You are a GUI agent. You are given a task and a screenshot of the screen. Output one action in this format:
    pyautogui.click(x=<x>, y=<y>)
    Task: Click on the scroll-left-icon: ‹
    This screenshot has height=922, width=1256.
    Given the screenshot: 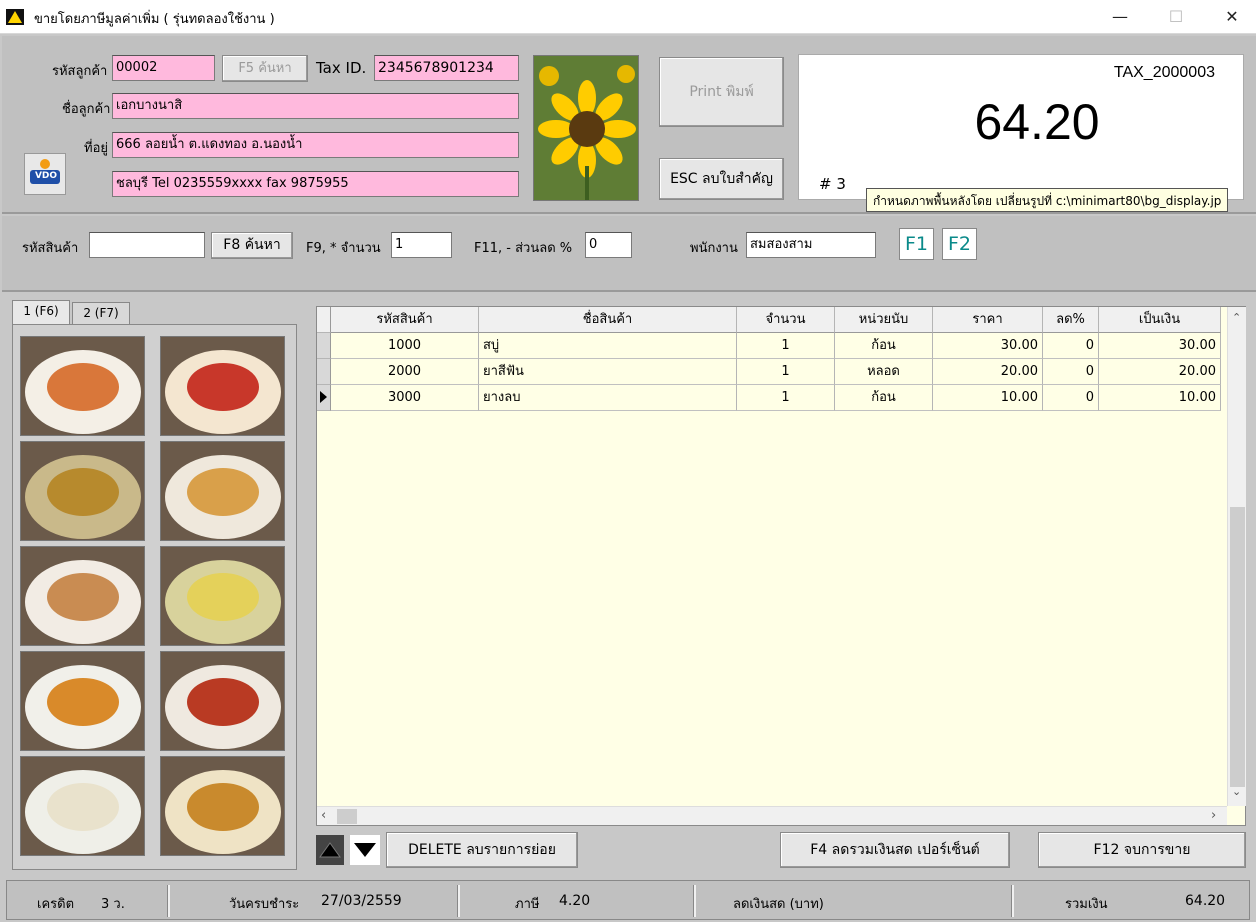 What is the action you would take?
    pyautogui.click(x=323, y=815)
    